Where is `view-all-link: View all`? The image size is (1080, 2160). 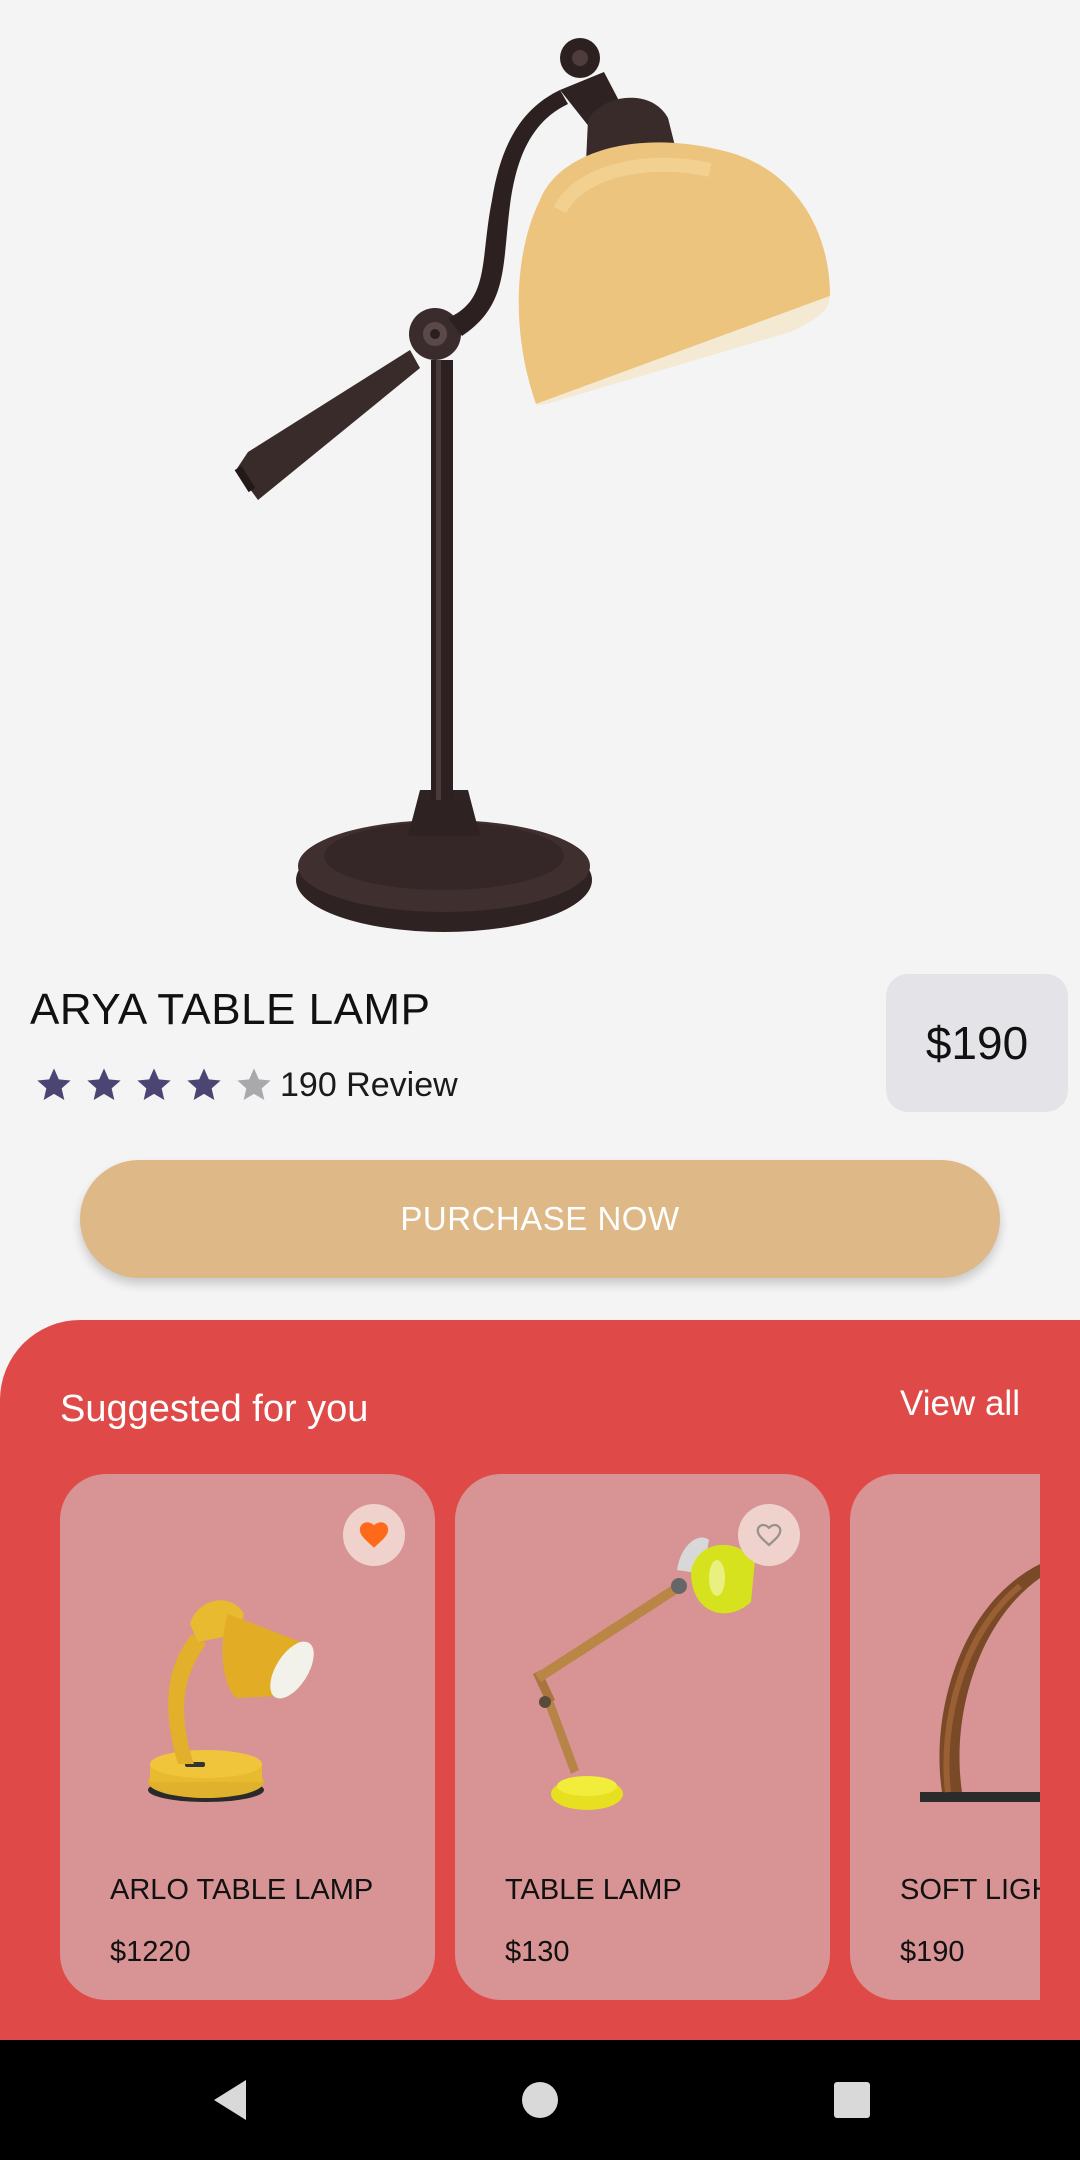 view-all-link: View all is located at coordinates (960, 1404).